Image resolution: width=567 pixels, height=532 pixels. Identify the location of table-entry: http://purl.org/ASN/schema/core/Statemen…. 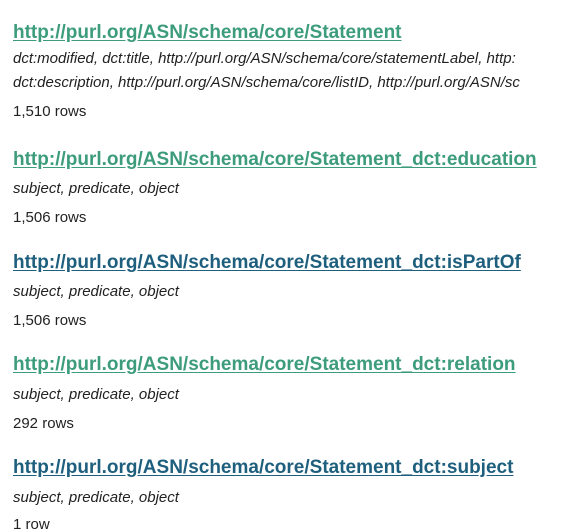
(290, 494).